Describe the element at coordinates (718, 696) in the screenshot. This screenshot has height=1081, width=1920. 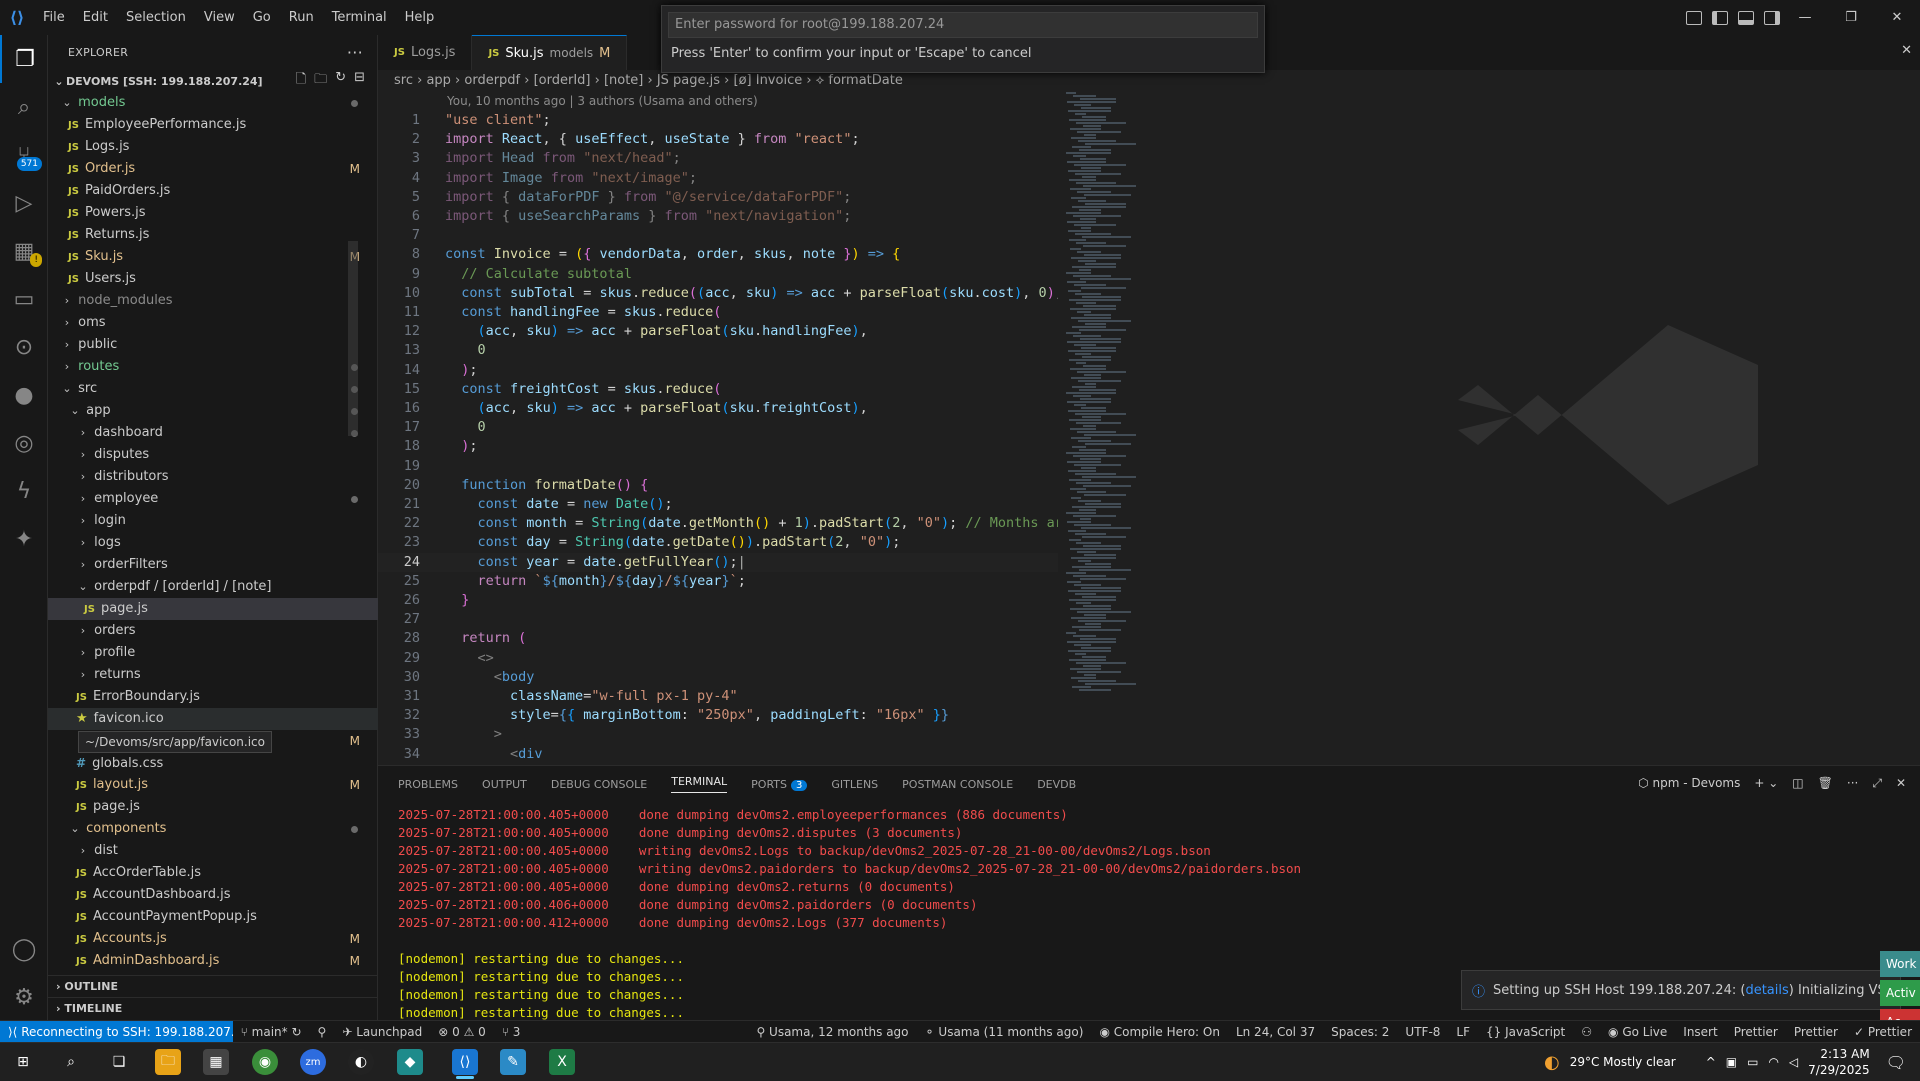
I see `code-line: 31 className="w-full px-1 py-4"` at that location.